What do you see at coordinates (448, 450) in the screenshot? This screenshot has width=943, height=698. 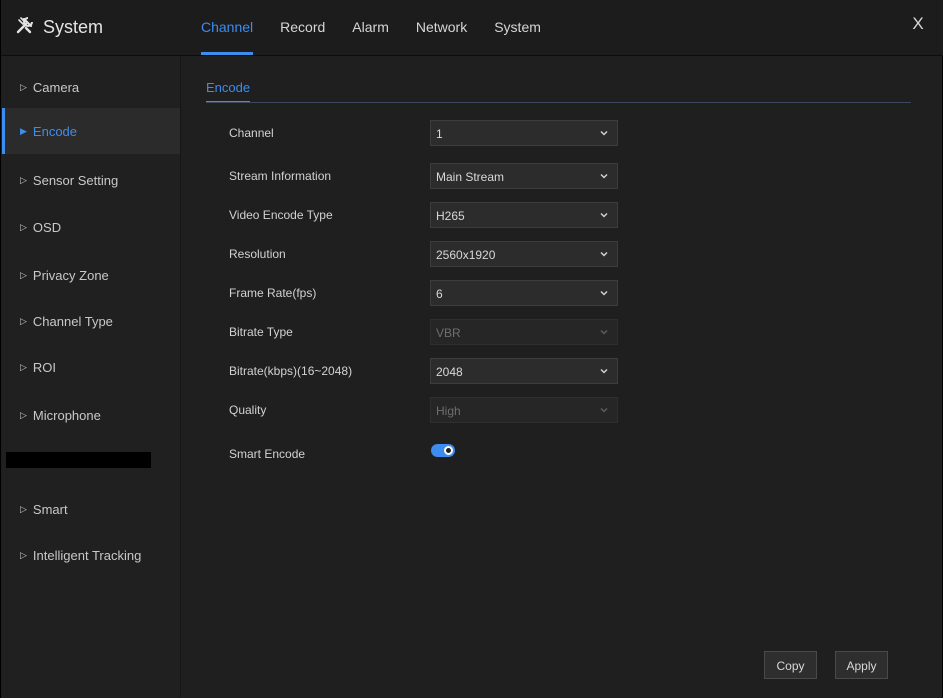 I see `toggle-knob` at bounding box center [448, 450].